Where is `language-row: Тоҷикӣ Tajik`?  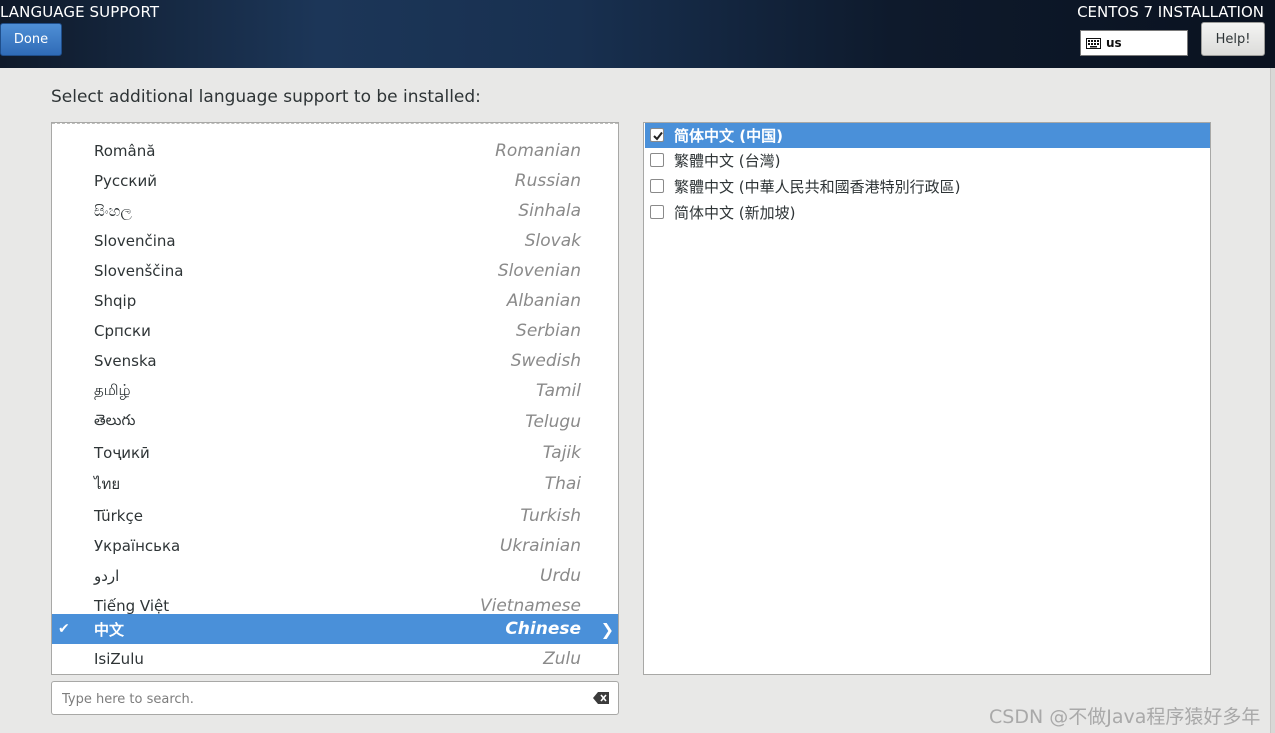
language-row: Тоҷикӣ Tajik is located at coordinates (335, 453).